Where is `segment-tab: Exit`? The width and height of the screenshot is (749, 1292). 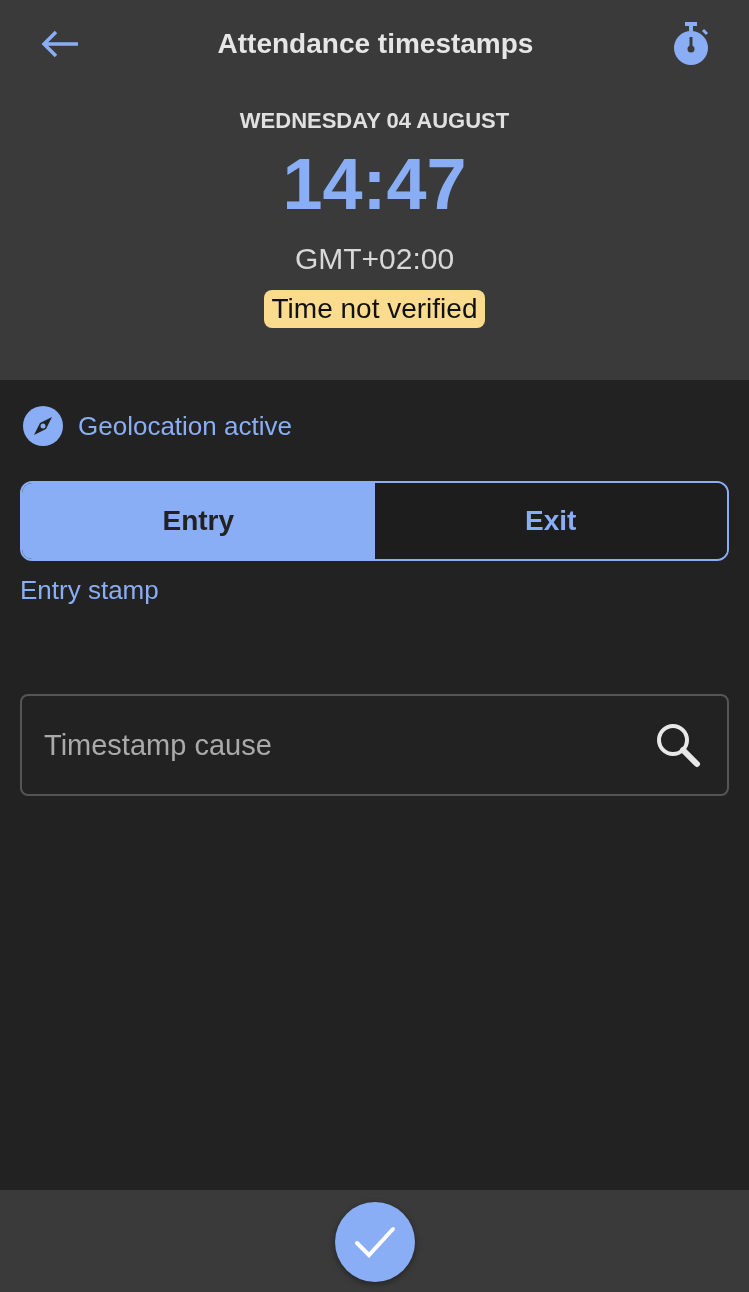
segment-tab: Exit is located at coordinates (550, 521).